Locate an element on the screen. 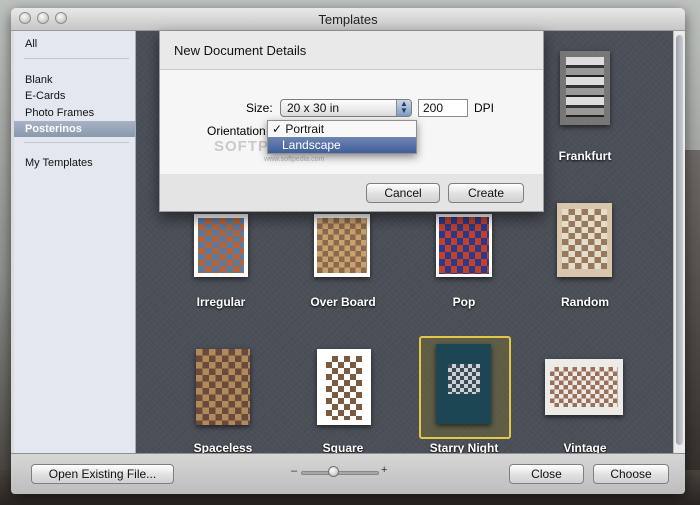  square-thumbnail is located at coordinates (344, 387).